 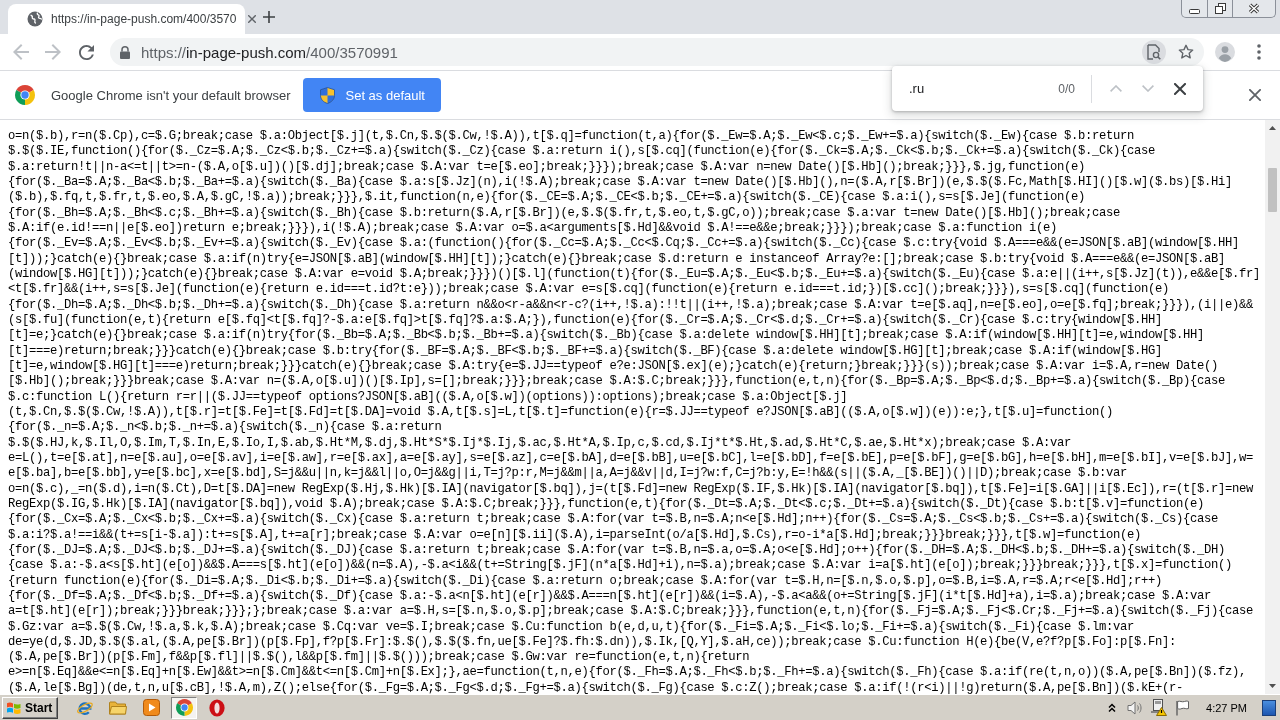 What do you see at coordinates (1272, 686) in the screenshot?
I see `down-triangle-icon` at bounding box center [1272, 686].